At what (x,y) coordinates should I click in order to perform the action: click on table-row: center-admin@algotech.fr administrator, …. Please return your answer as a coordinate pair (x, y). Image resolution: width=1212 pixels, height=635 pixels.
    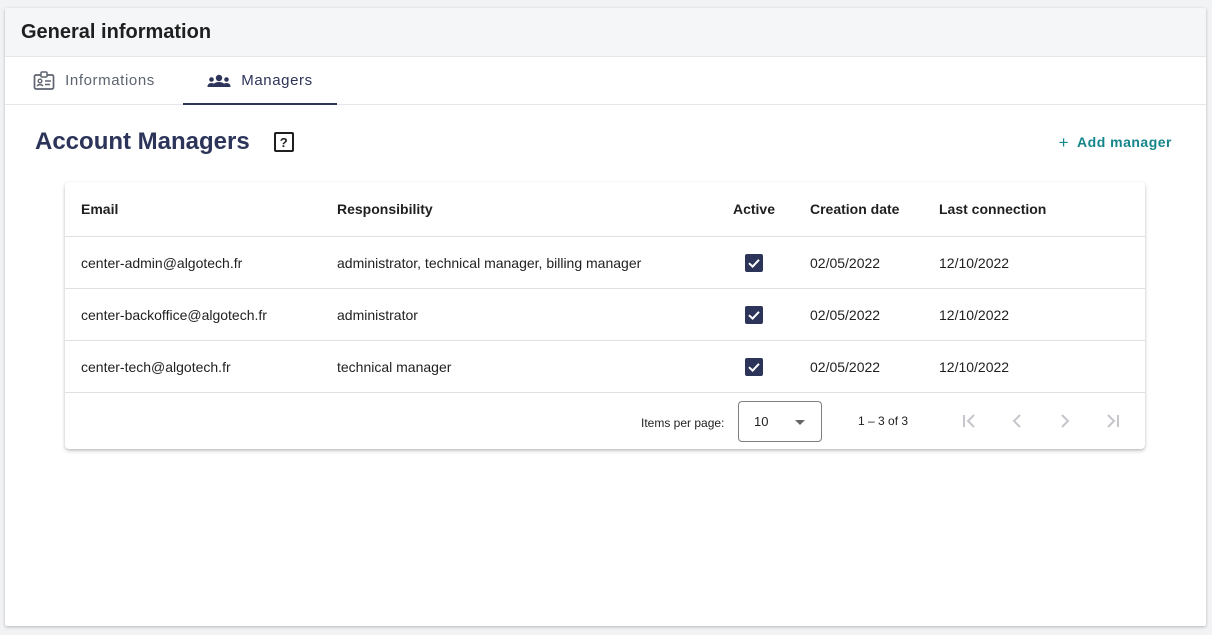
    Looking at the image, I should click on (605, 263).